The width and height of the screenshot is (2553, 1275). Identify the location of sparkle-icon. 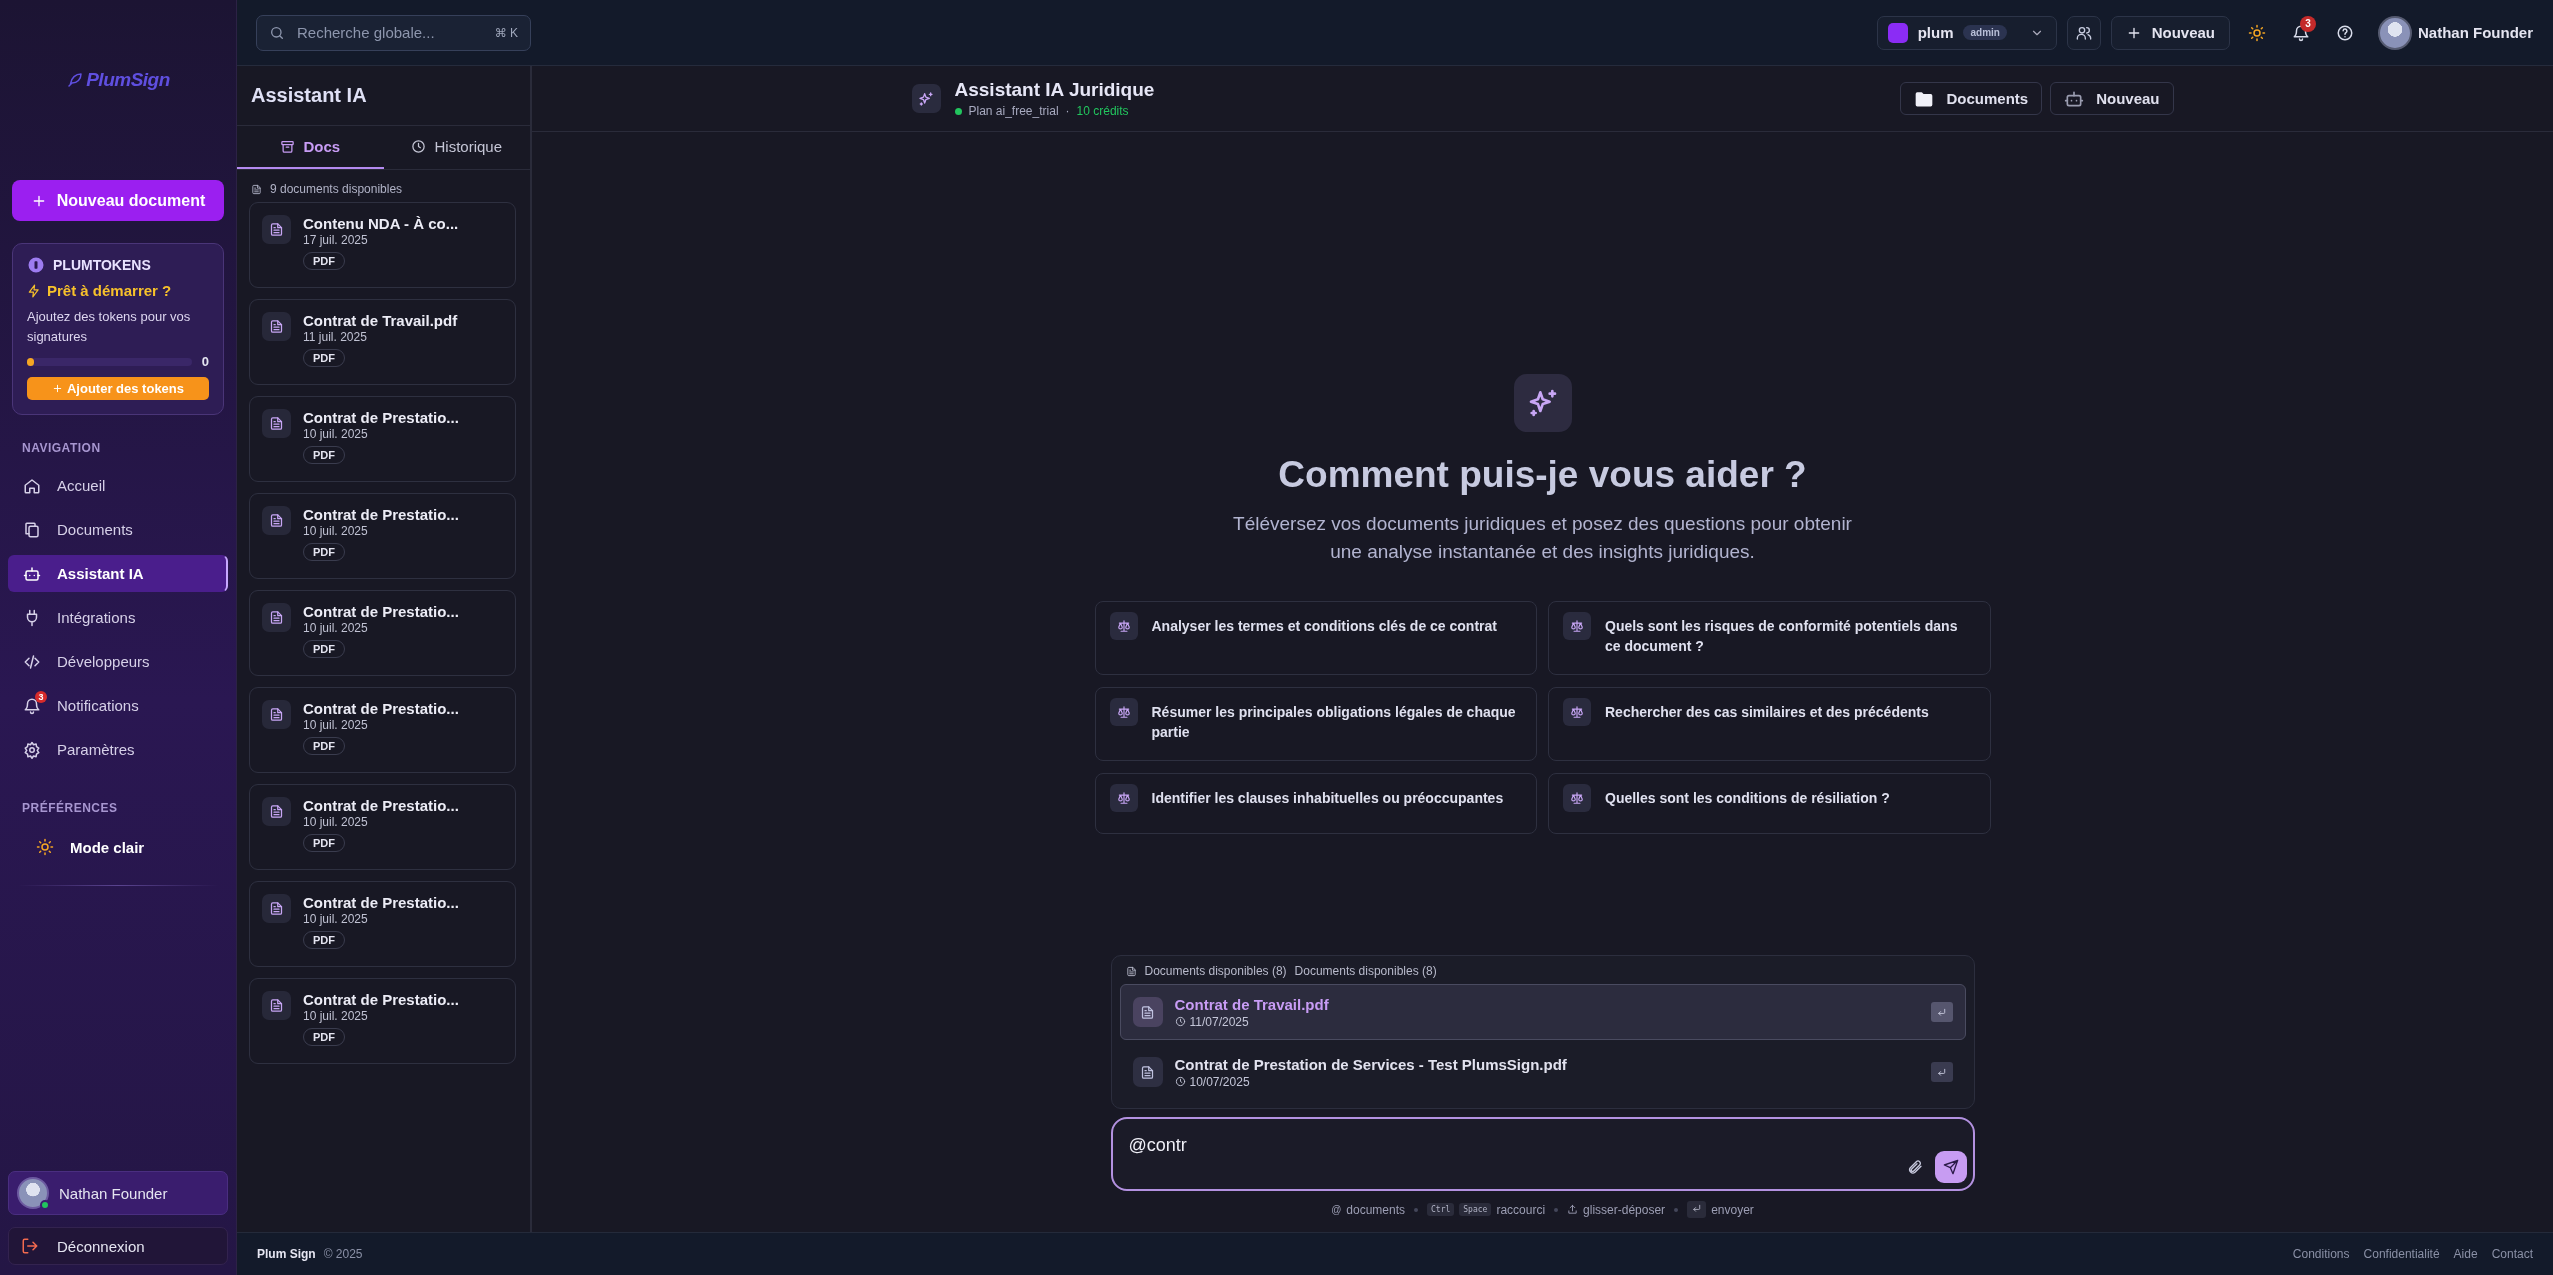
(926, 98).